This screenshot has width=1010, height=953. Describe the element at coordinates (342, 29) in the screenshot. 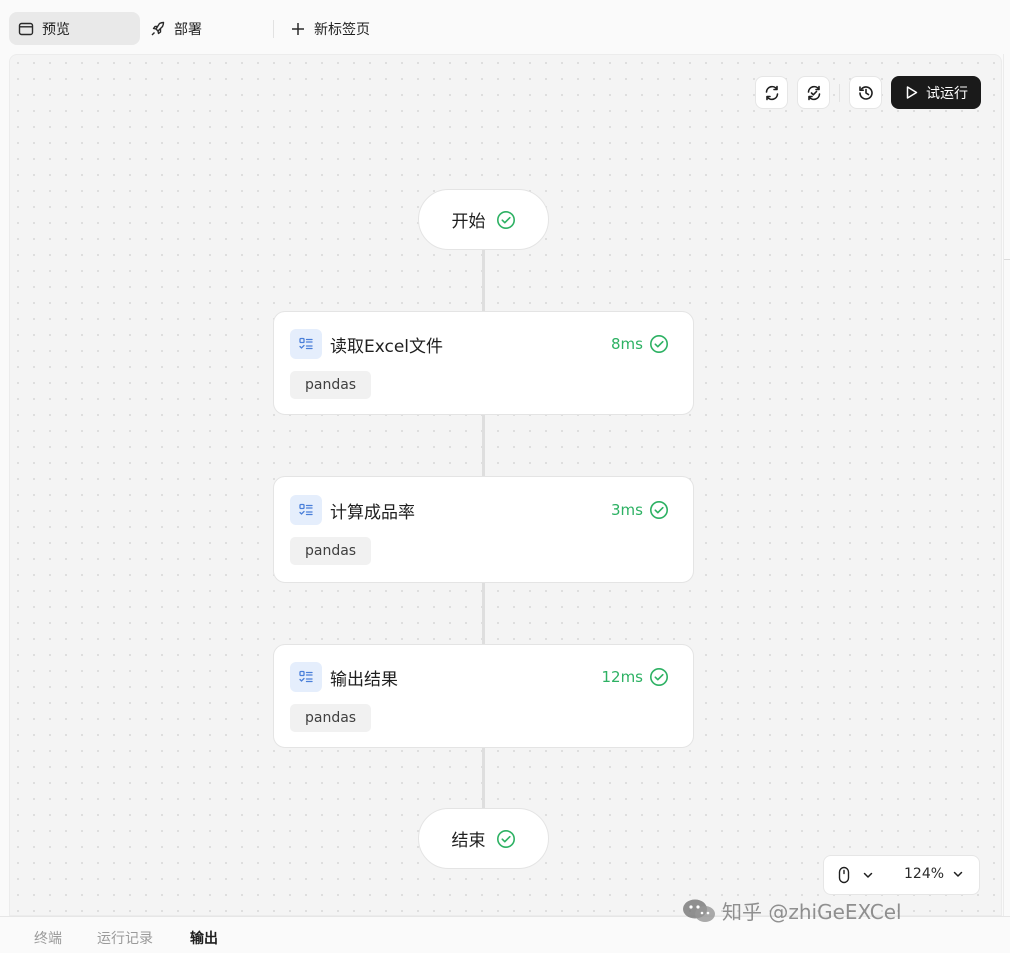

I see `tab-label: 新标签页` at that location.